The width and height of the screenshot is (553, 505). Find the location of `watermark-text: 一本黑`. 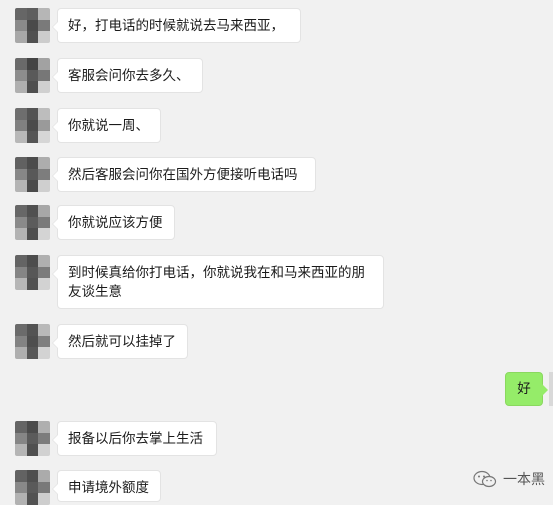

watermark-text: 一本黑 is located at coordinates (524, 480).